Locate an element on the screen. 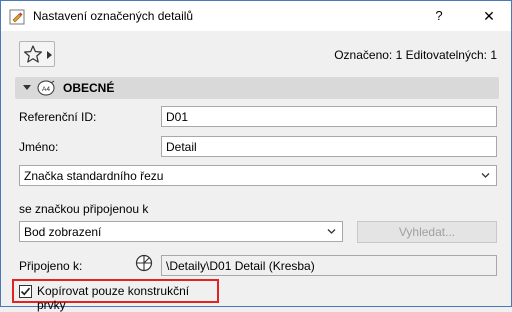 The image size is (512, 312). copy-construction-checkbox is located at coordinates (25, 291).